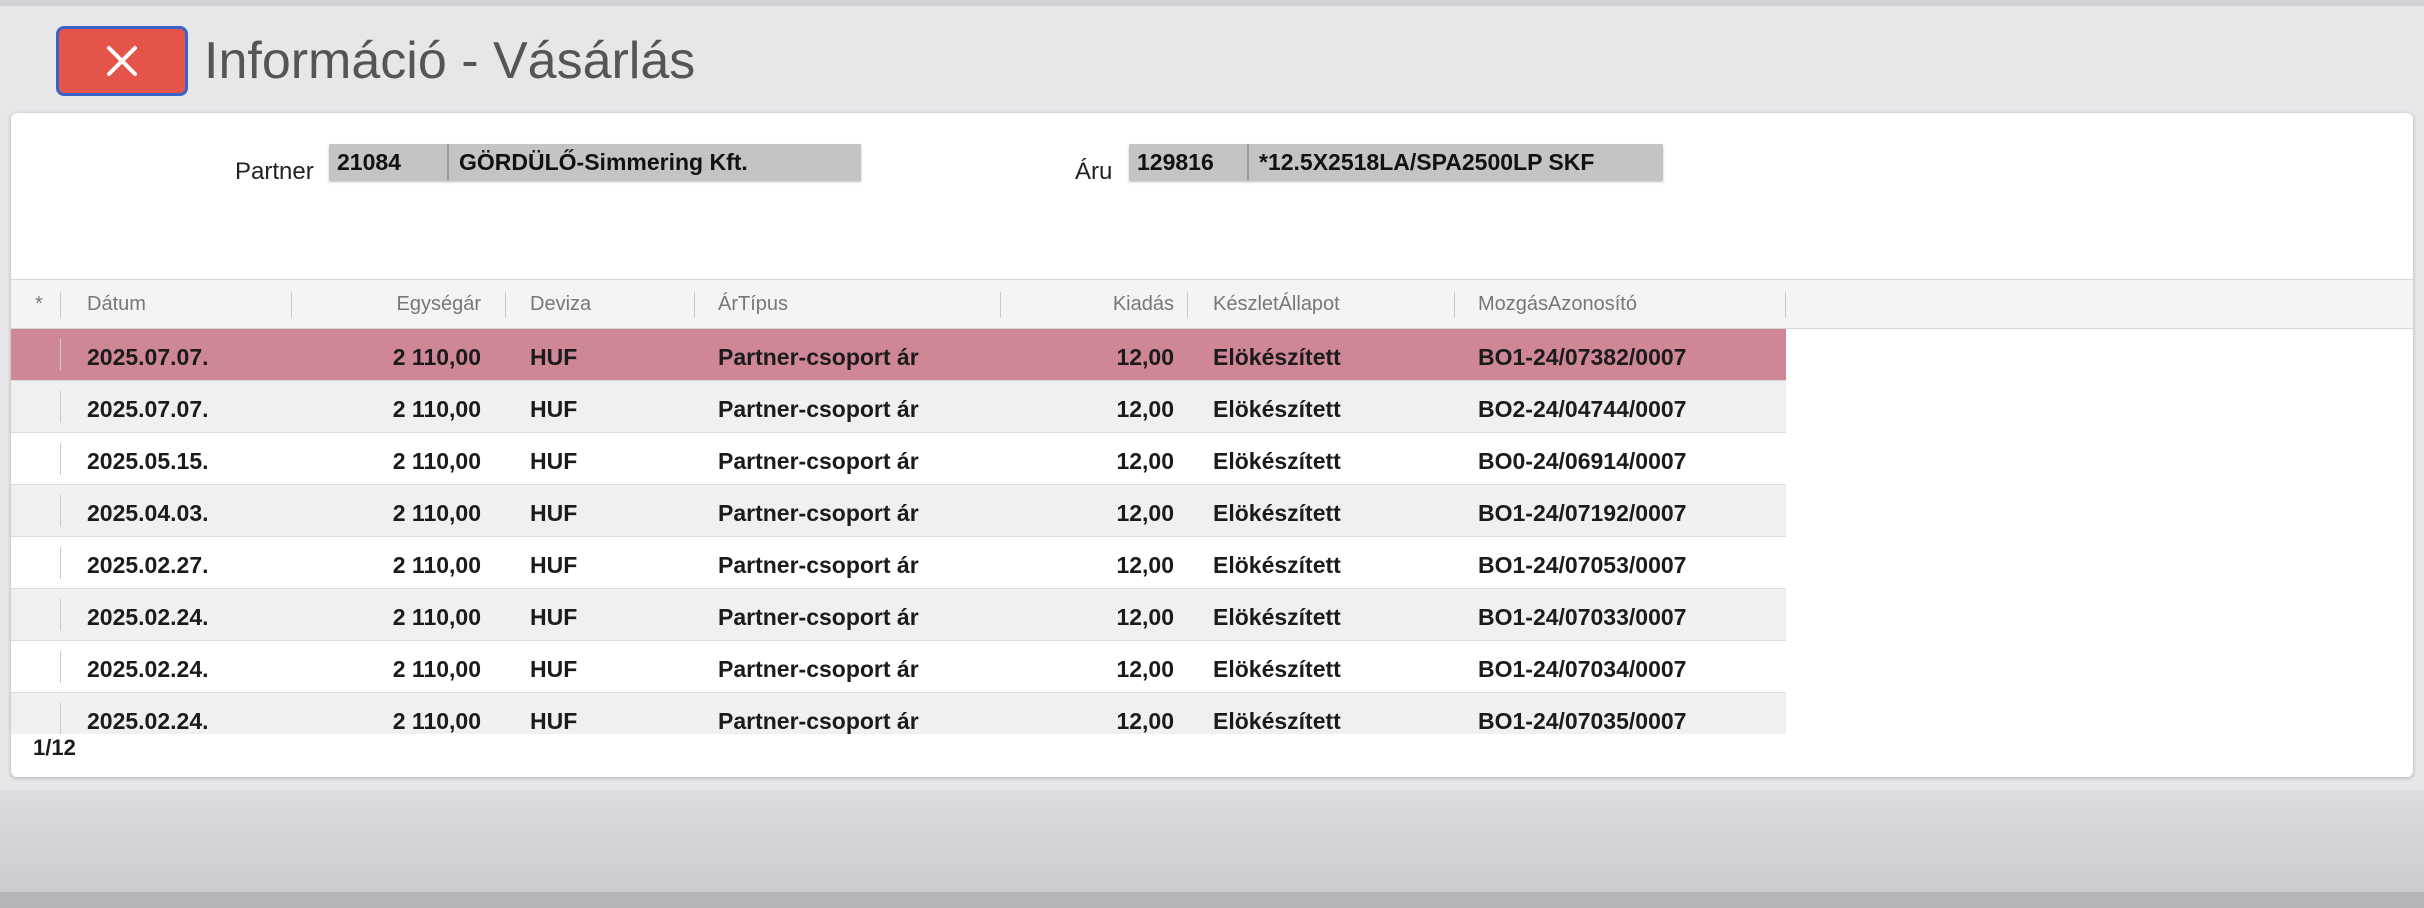 The width and height of the screenshot is (2424, 908). What do you see at coordinates (116, 304) in the screenshot?
I see `column-header-datum: Dátum` at bounding box center [116, 304].